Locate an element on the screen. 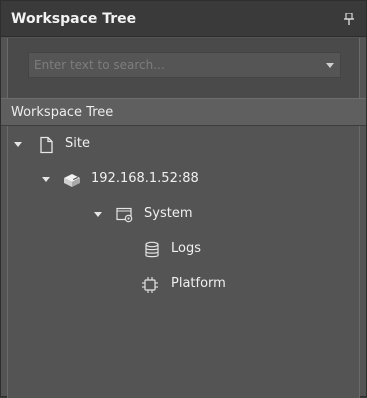  chevron-down-icon is located at coordinates (330, 65).